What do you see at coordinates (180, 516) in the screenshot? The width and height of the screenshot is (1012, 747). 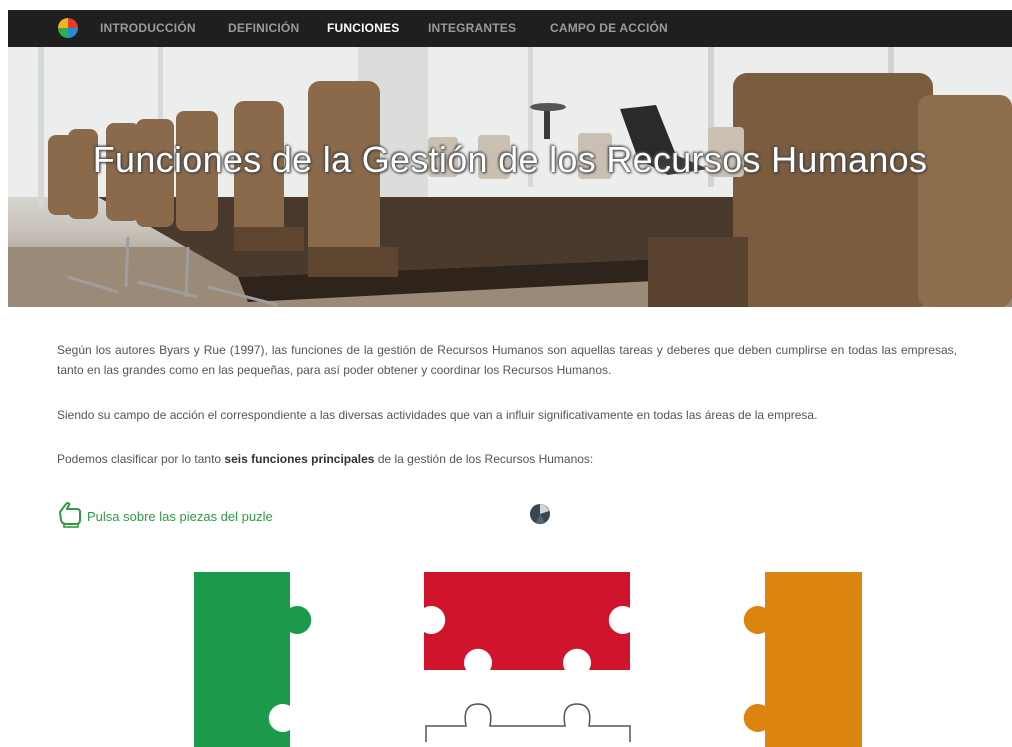 I see `puzzle-hint-text: Pulsa sobre las piezas del puzle` at bounding box center [180, 516].